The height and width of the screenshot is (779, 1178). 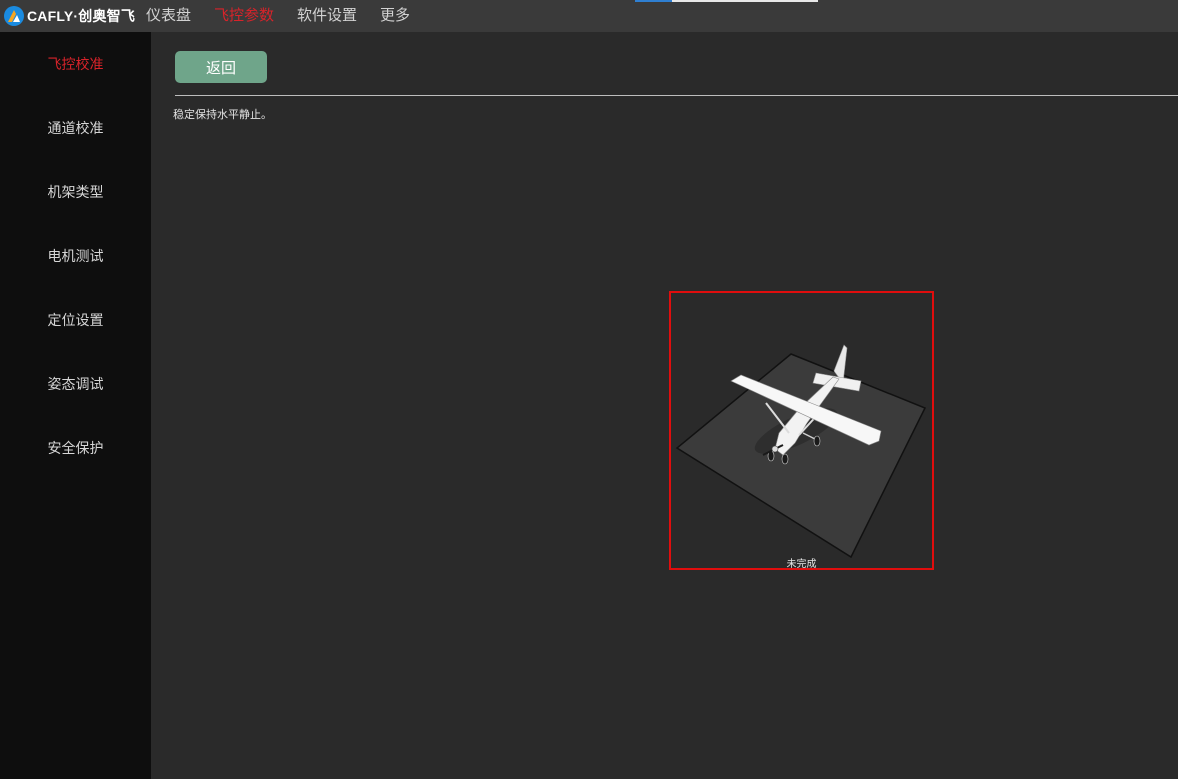 What do you see at coordinates (75, 256) in the screenshot?
I see `sidebar-item-motor-test: 电机测试` at bounding box center [75, 256].